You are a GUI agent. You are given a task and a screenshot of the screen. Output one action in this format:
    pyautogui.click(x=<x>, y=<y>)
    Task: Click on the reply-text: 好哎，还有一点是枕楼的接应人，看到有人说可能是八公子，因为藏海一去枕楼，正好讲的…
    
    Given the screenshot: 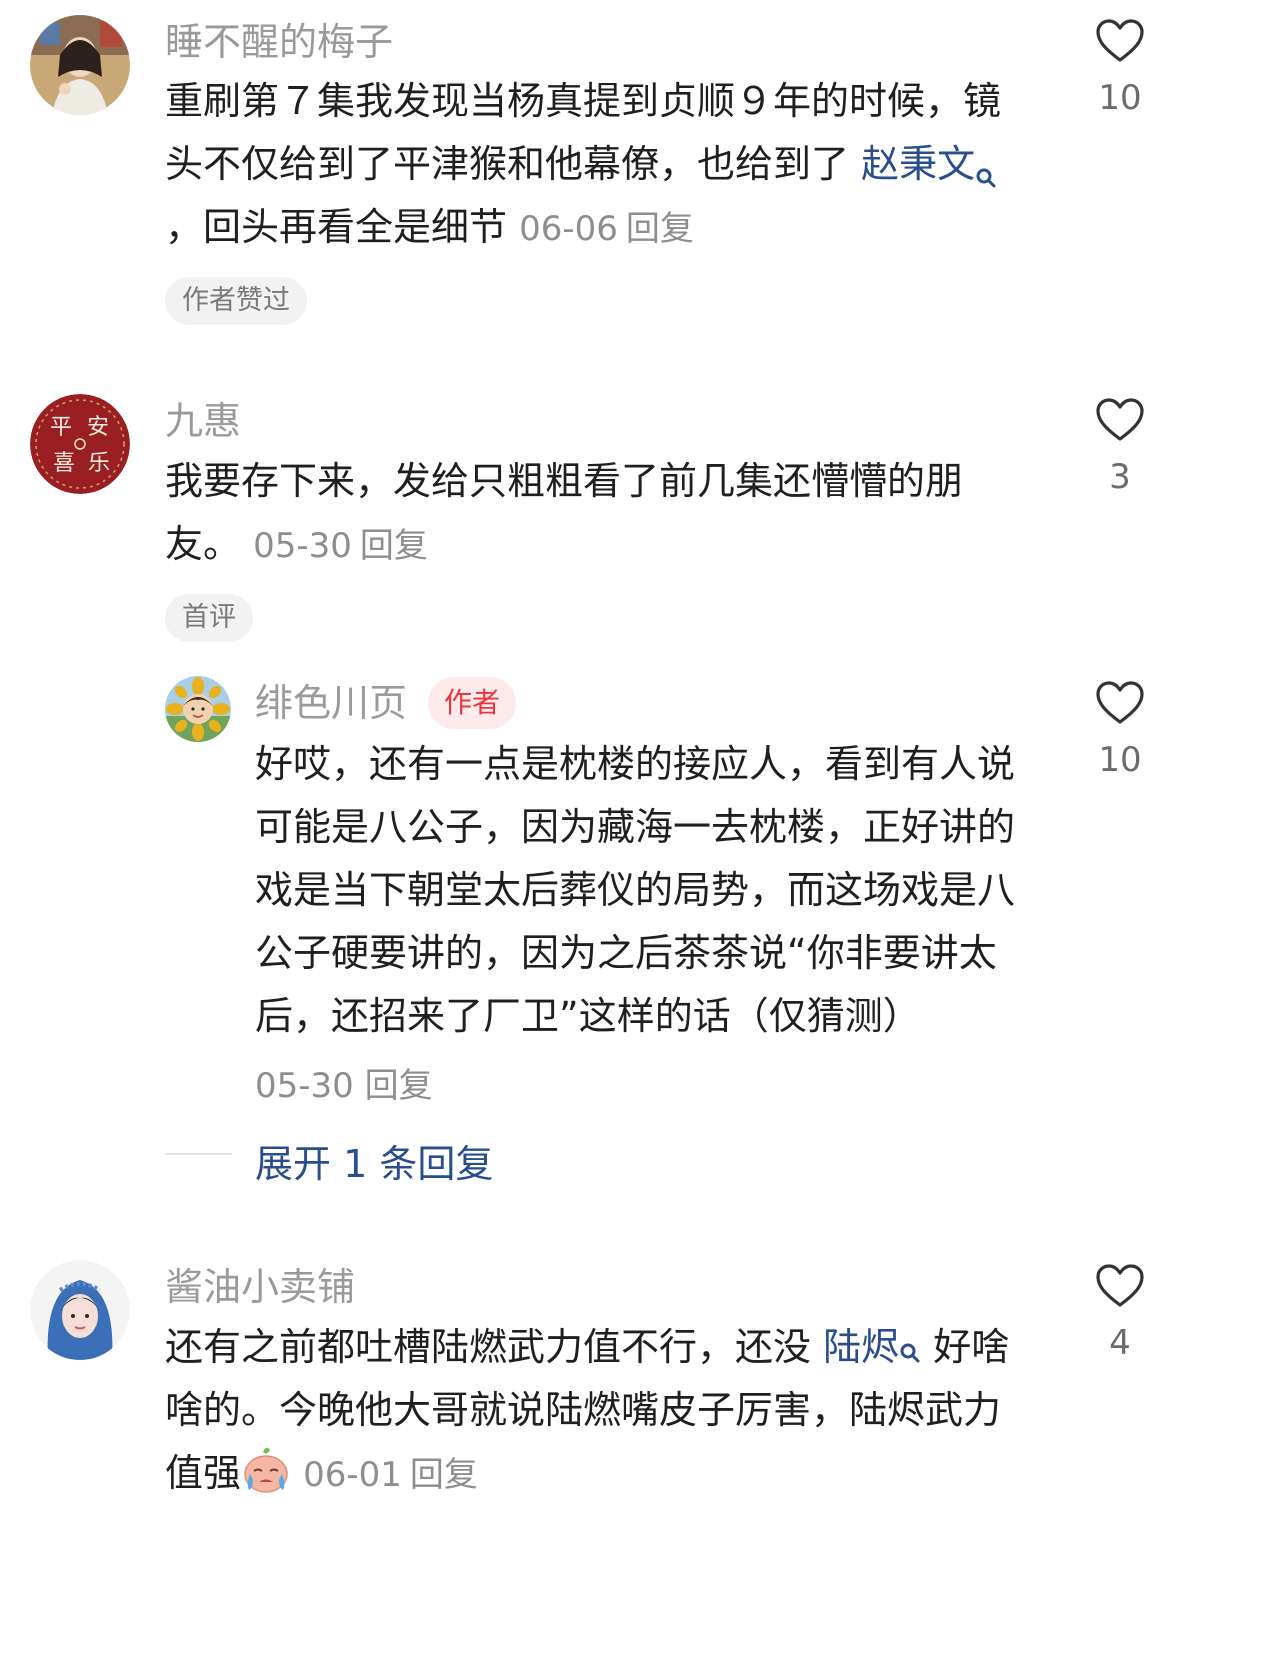 What is the action you would take?
    pyautogui.click(x=635, y=890)
    